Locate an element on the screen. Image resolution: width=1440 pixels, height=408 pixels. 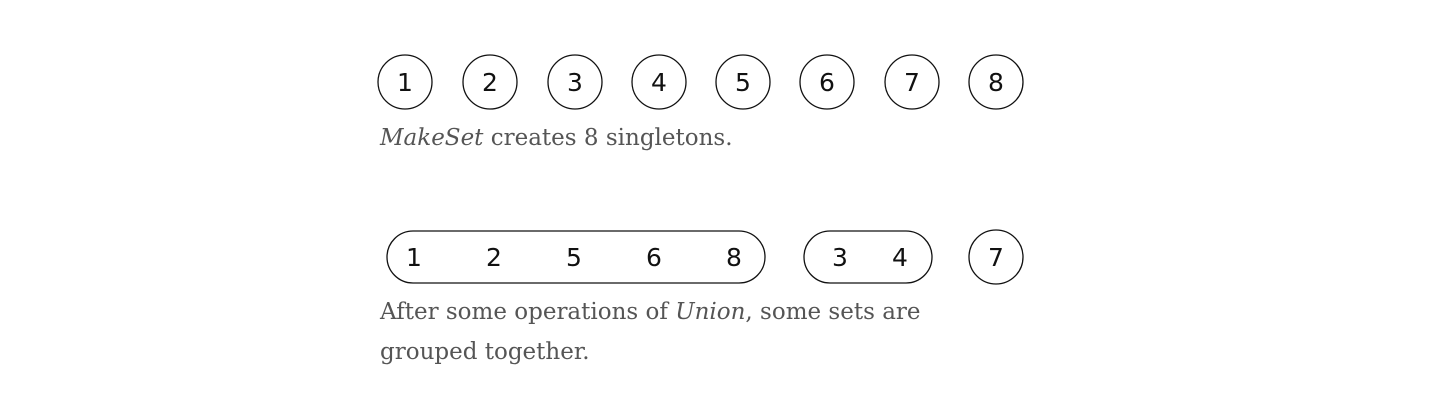
singletons-row: 1 2 3 4 5 6 7 8 is located at coordinates (700, 82).